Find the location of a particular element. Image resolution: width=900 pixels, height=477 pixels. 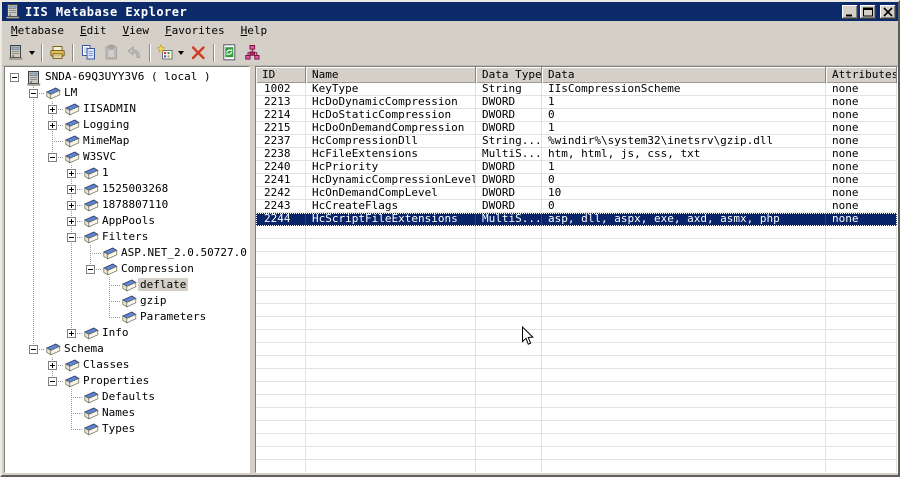

tree-item-schema: Schema is located at coordinates (127, 349).